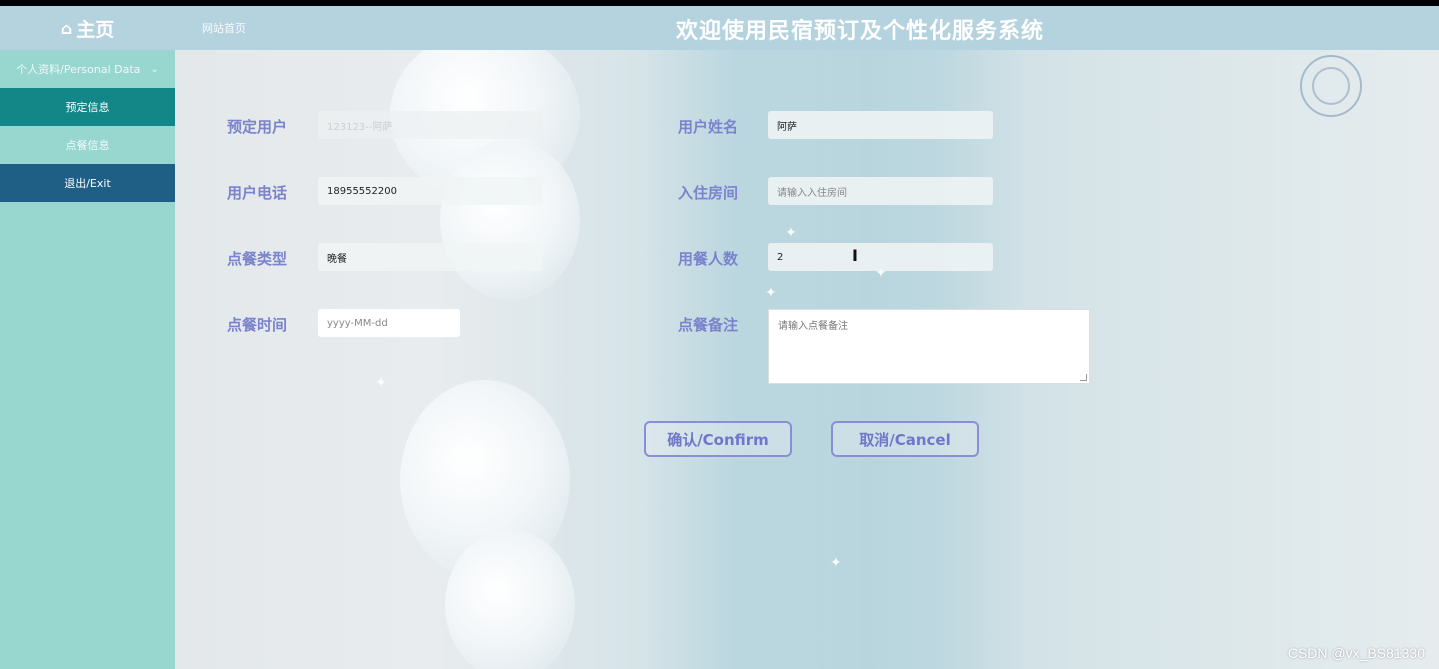 Image resolution: width=1439 pixels, height=669 pixels. I want to click on stamp-logo, so click(1331, 86).